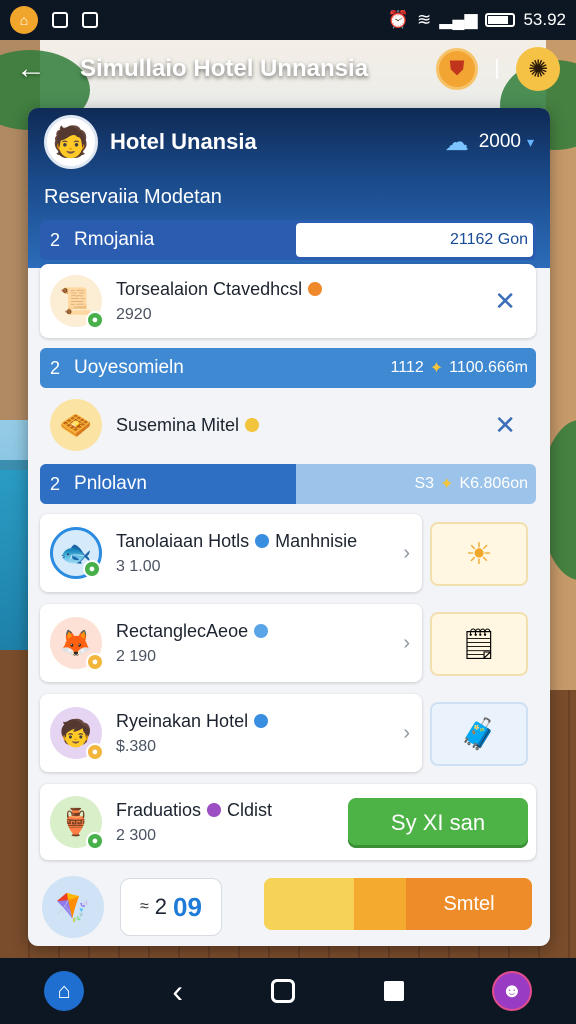  I want to click on item-title-suffix: Manhnisie, so click(316, 540).